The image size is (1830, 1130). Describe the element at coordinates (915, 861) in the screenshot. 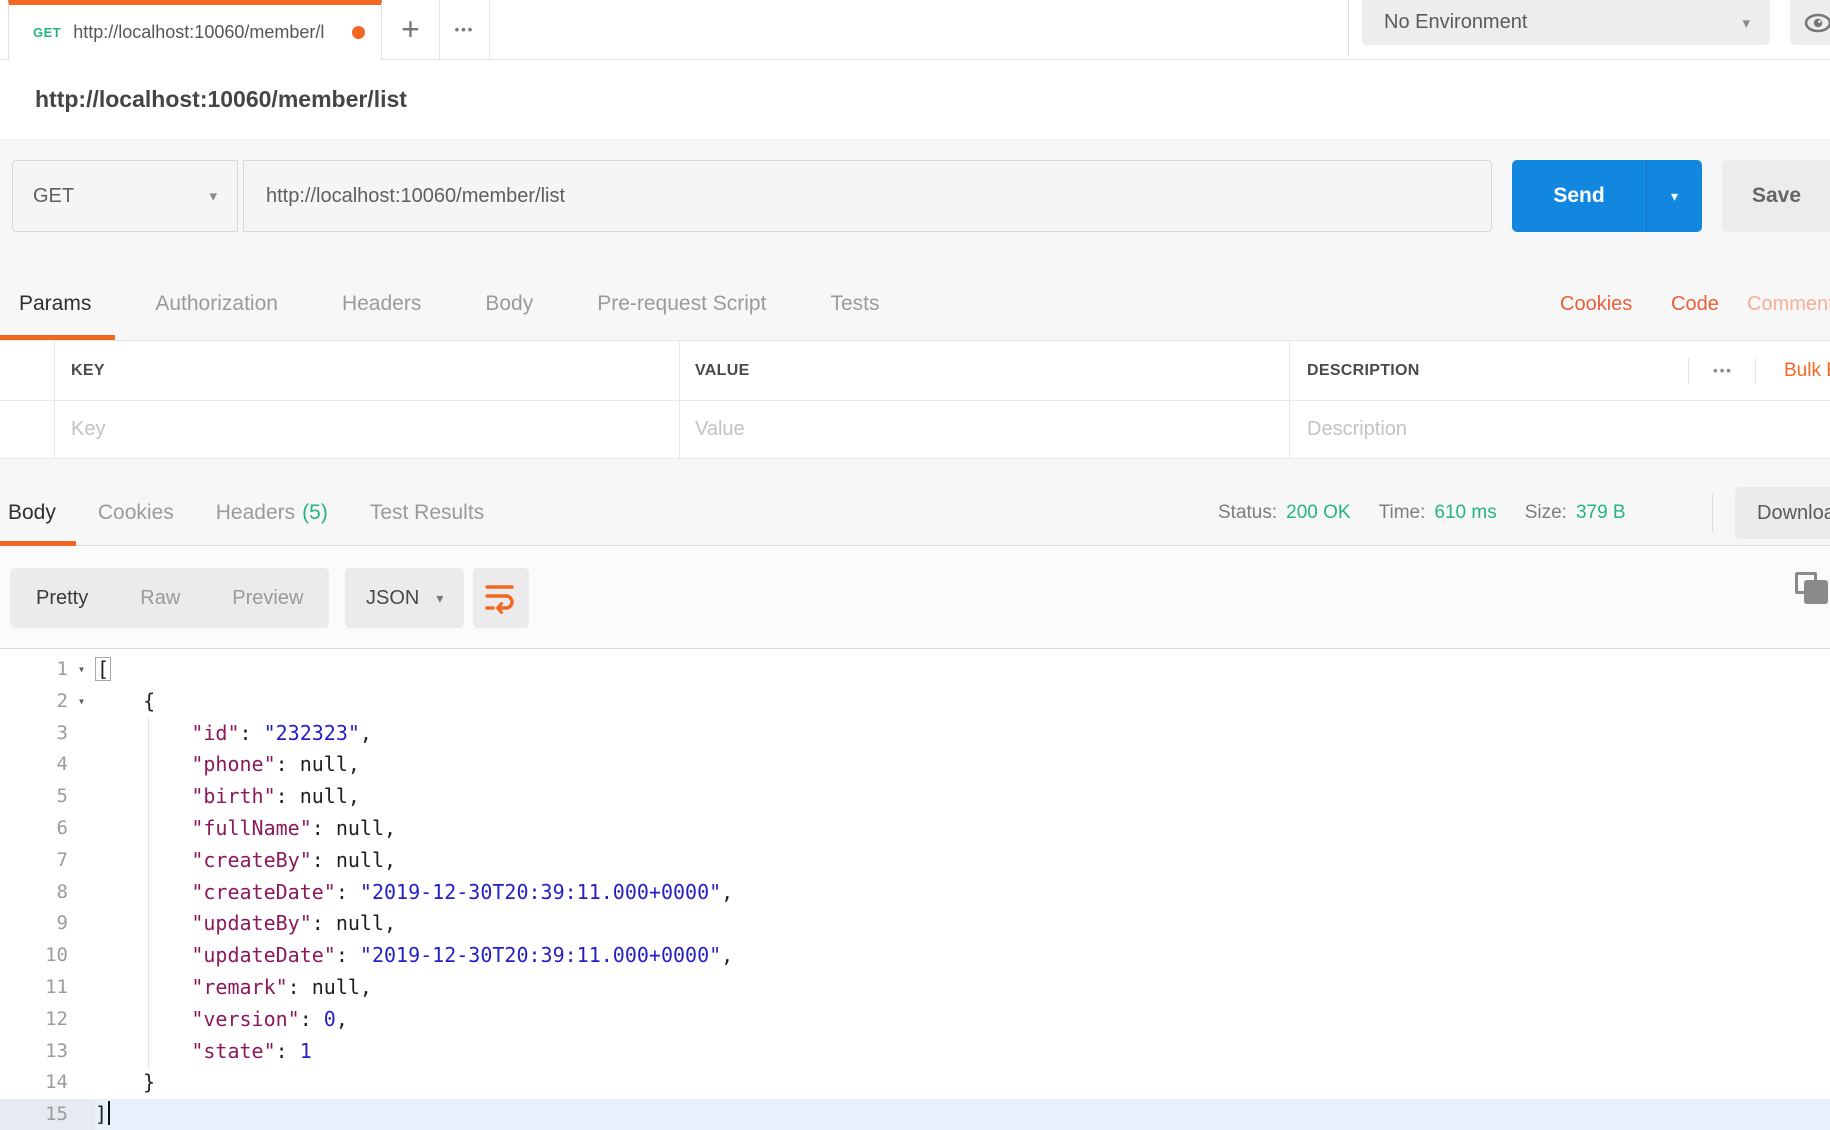

I see `code-line: 7 "createBy": null,` at that location.